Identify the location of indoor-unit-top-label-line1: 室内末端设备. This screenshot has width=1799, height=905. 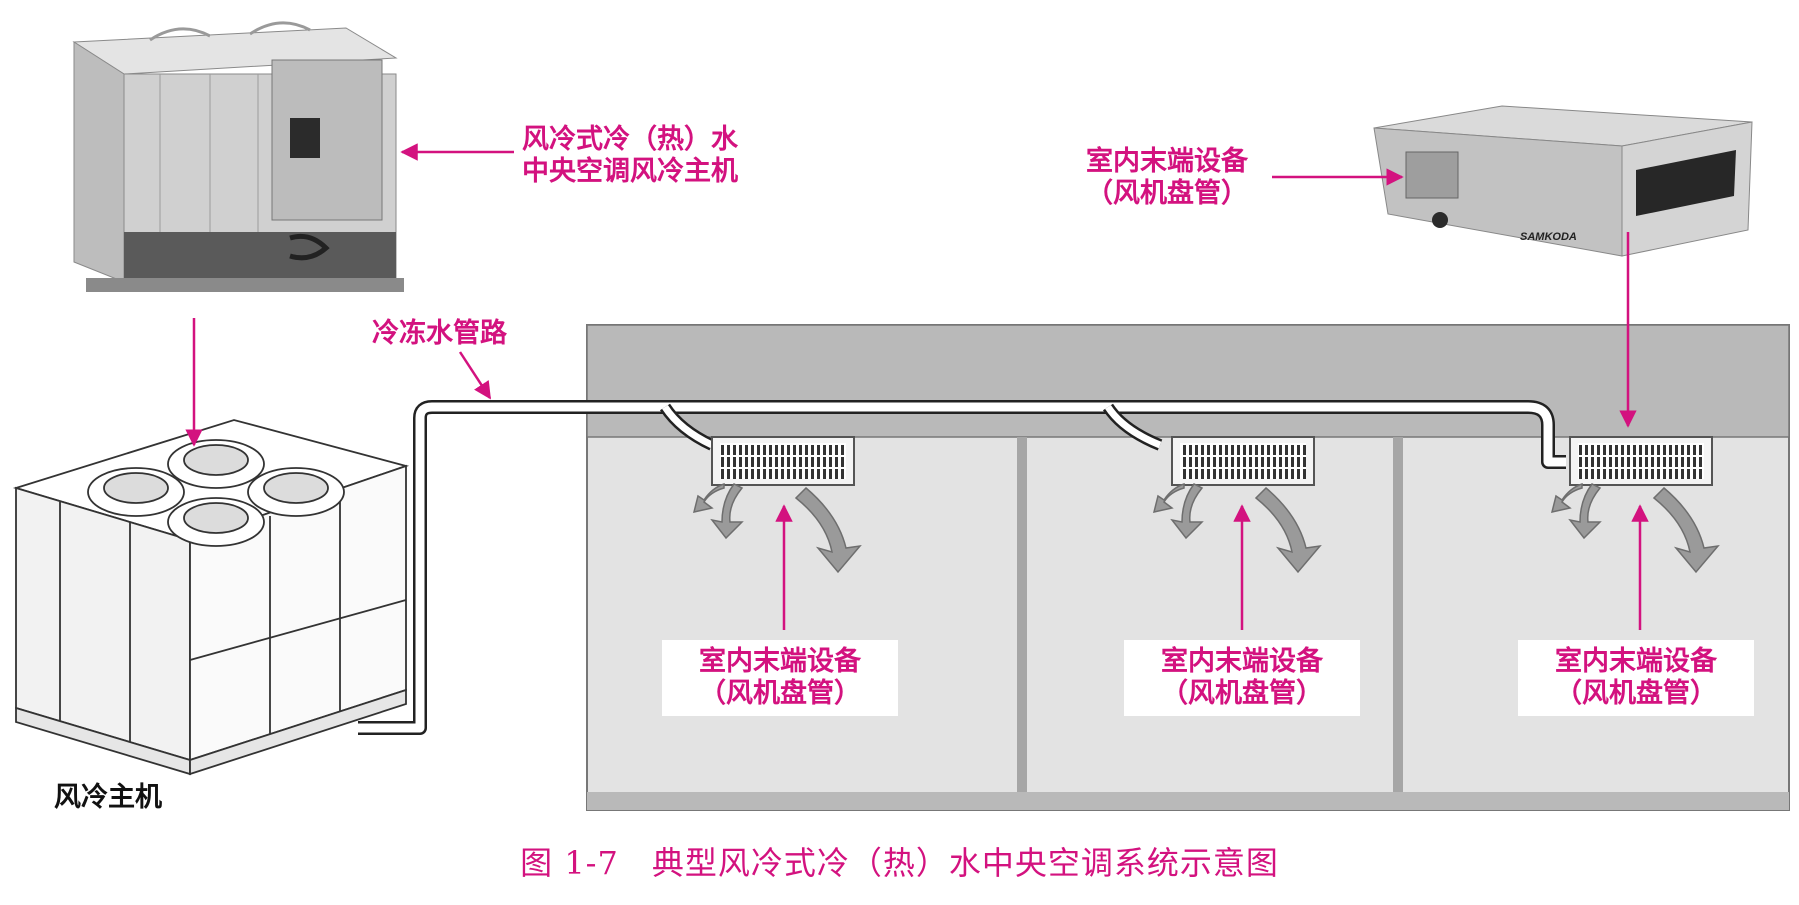
(1167, 161).